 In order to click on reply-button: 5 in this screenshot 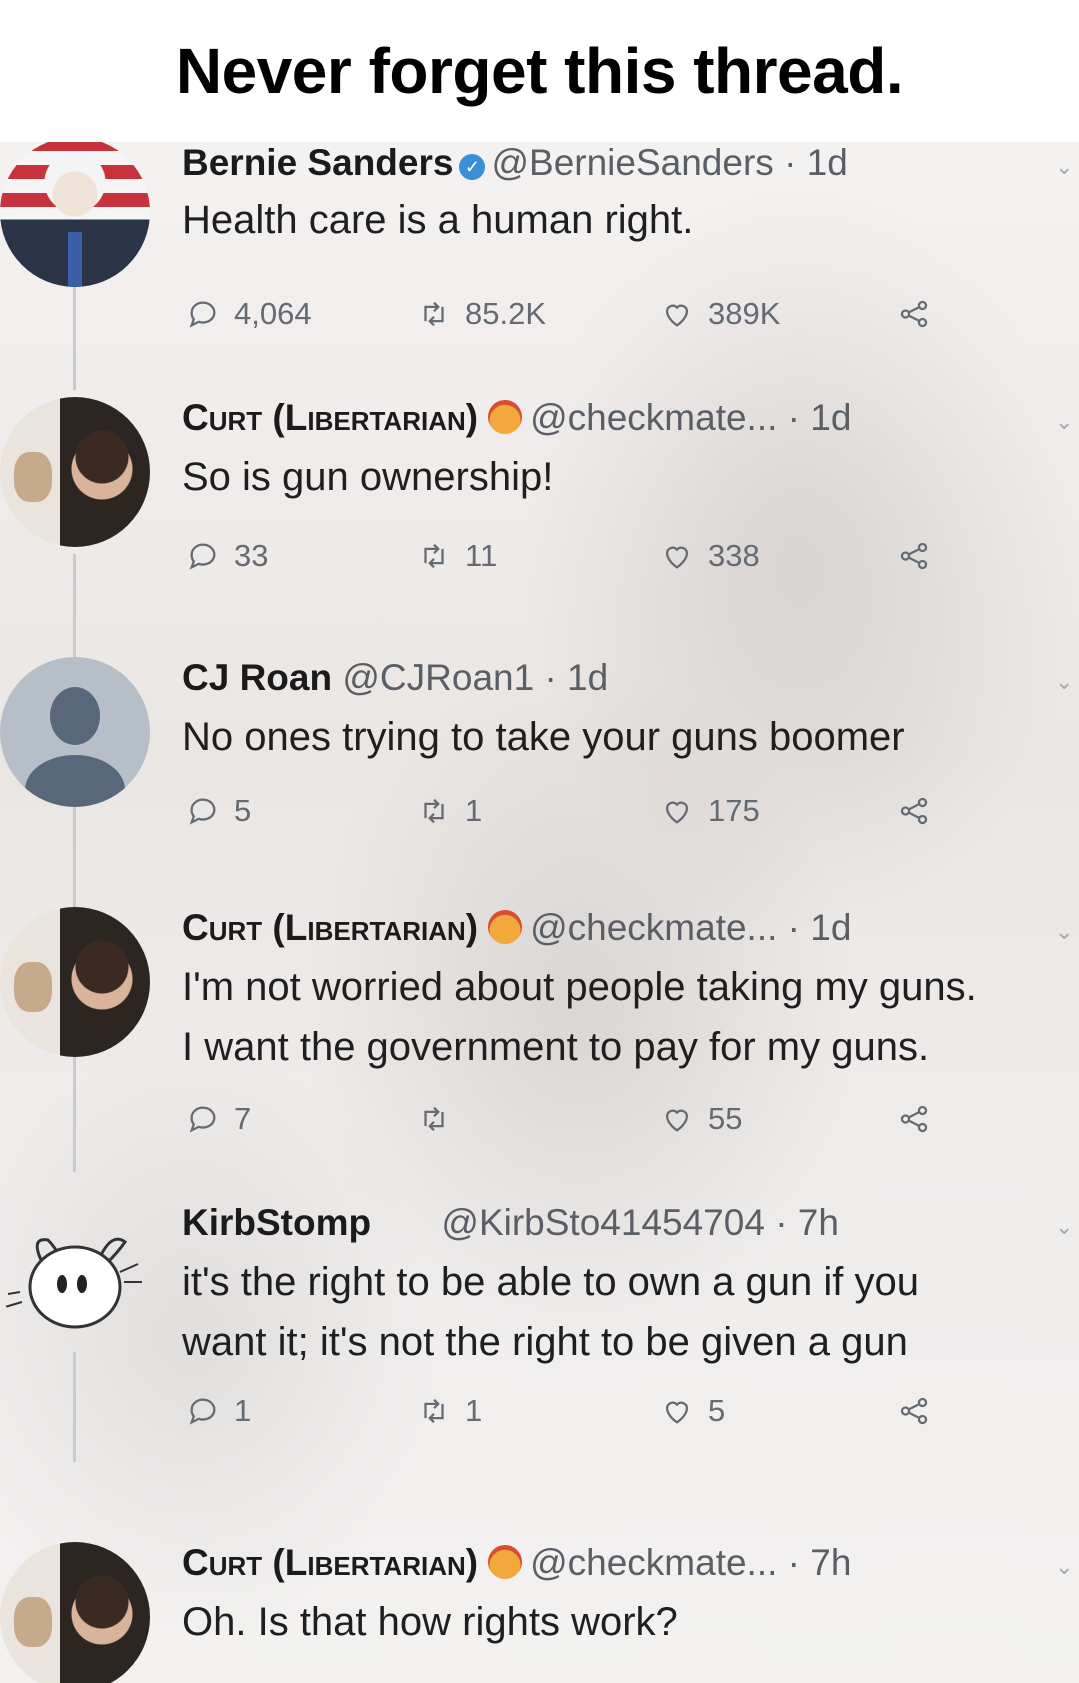, I will do `click(218, 811)`.